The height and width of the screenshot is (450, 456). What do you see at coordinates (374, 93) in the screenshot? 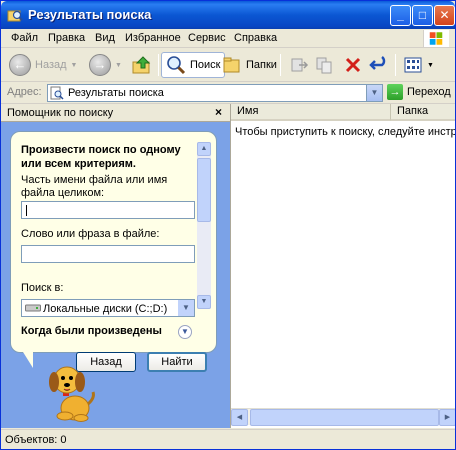
I see `address-dropdown-icon: ▼` at bounding box center [374, 93].